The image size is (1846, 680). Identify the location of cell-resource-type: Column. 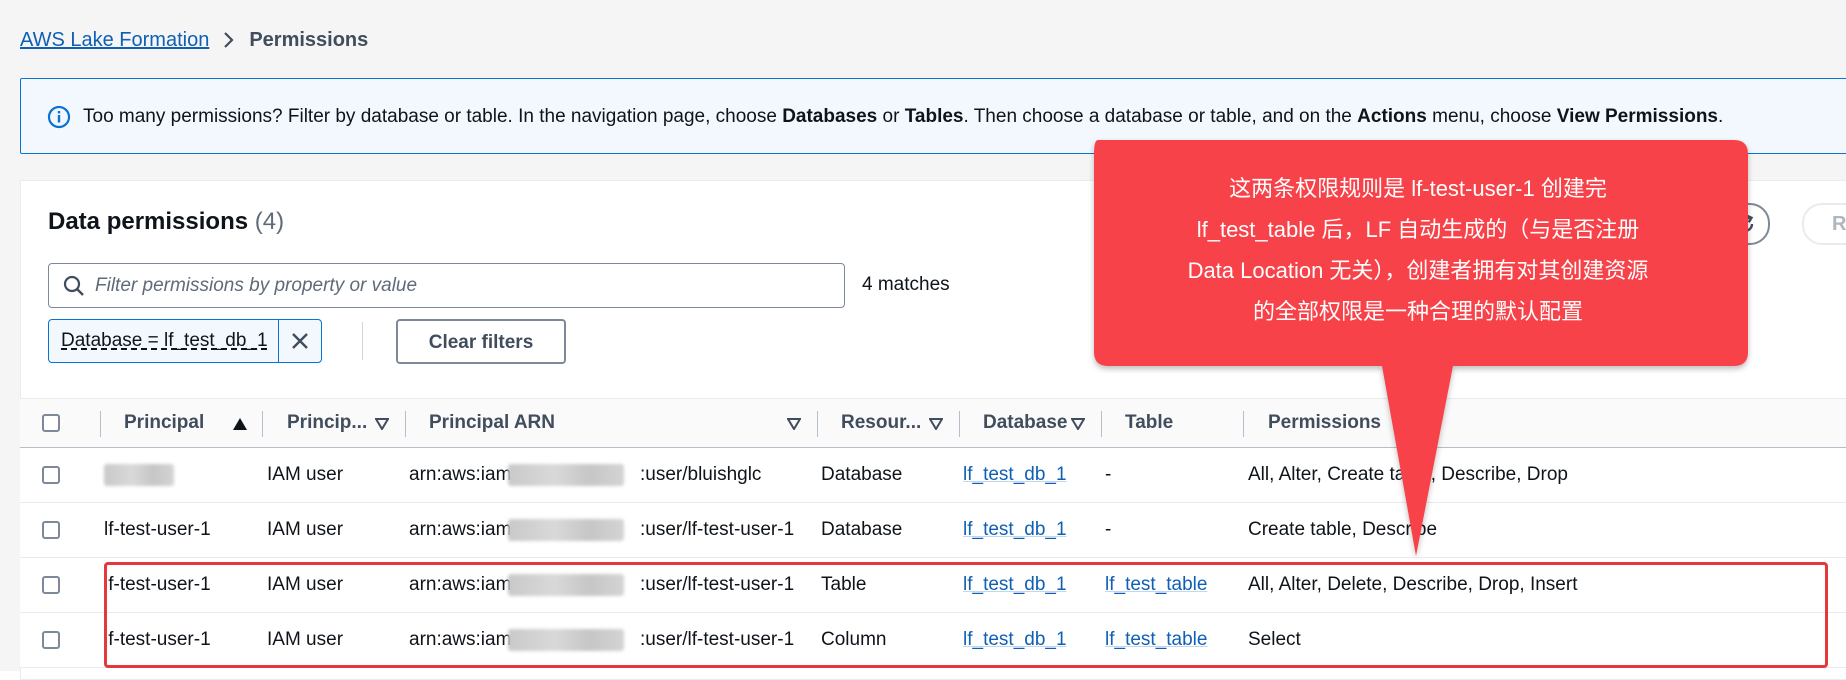
(854, 639).